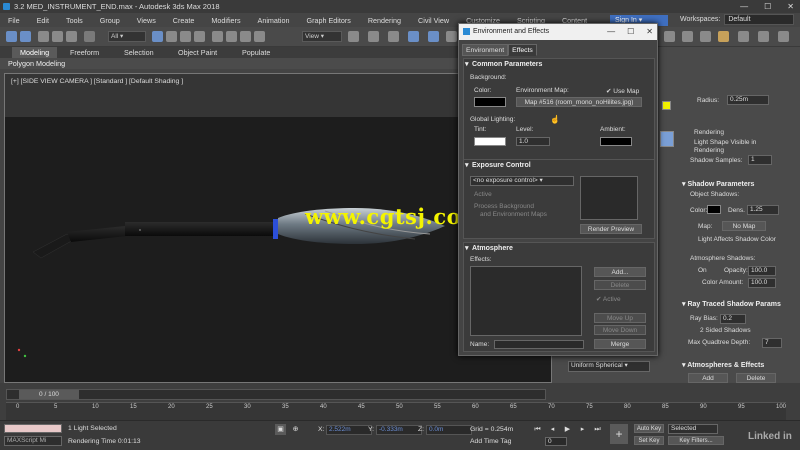 Image resolution: width=800 pixels, height=450 pixels. Describe the element at coordinates (559, 248) in the screenshot. I see `atmosphere-heading: Atmosphere` at that location.